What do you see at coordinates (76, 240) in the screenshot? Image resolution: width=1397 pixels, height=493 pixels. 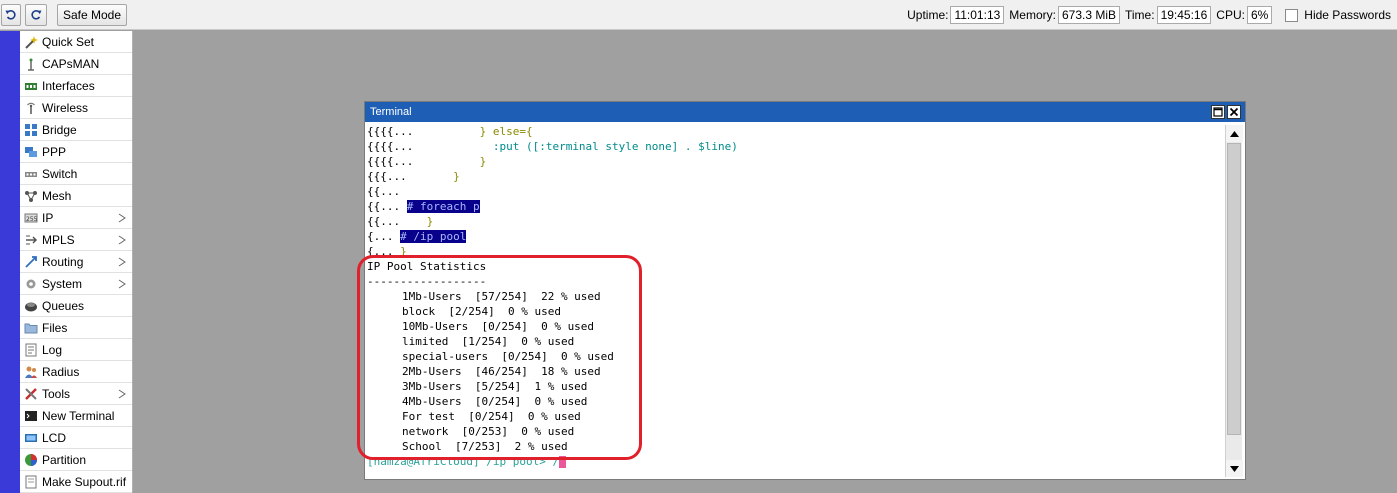 I see `sidebar-item-mpls: MPLS` at bounding box center [76, 240].